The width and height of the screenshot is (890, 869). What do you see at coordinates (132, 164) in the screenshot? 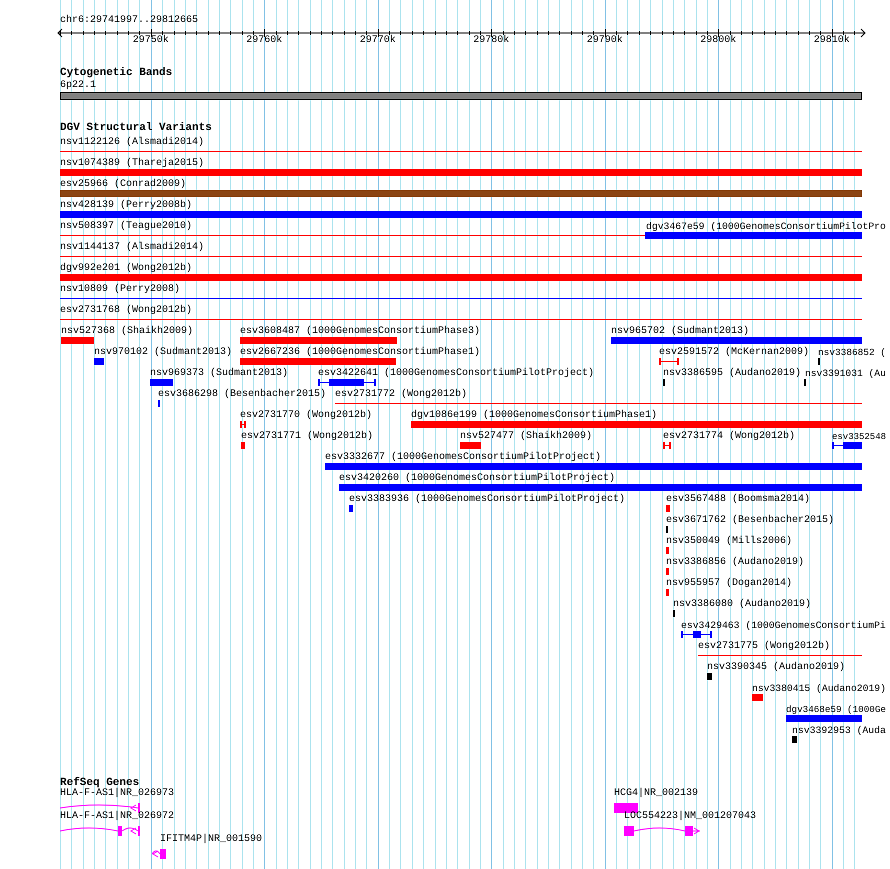
I see `variant-label: nsv1074389 (Thareja2015)` at bounding box center [132, 164].